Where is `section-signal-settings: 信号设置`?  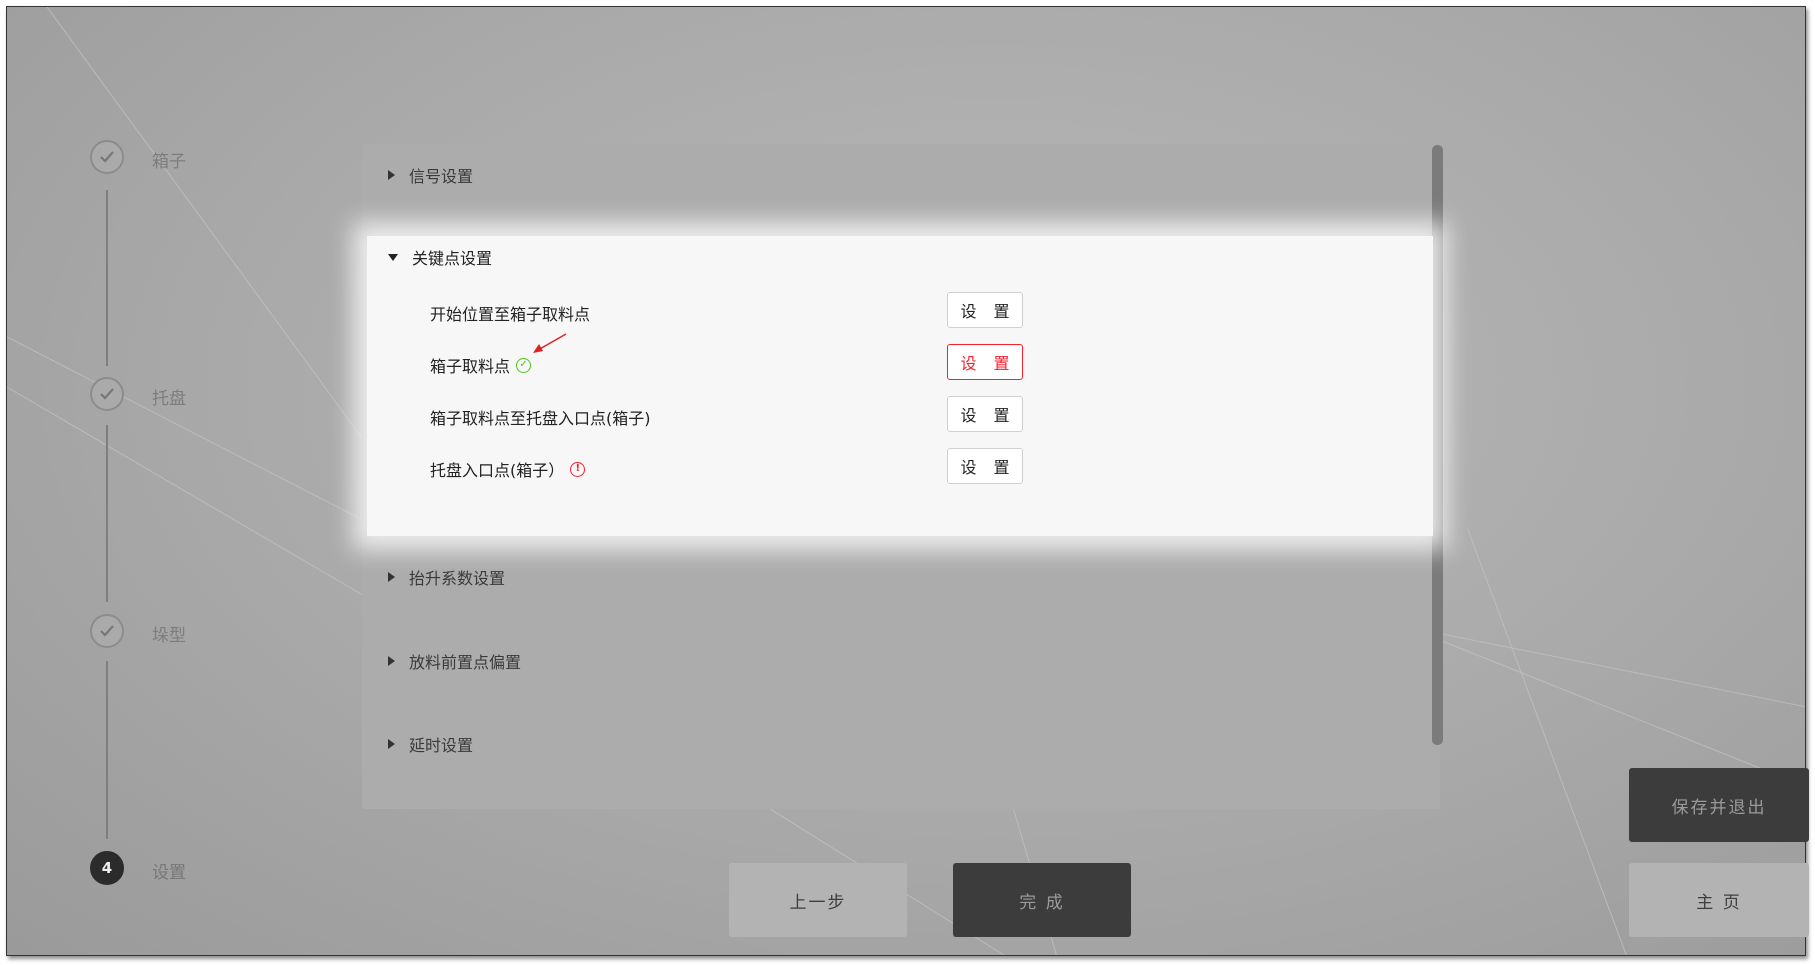
section-signal-settings: 信号设置 is located at coordinates (430, 175).